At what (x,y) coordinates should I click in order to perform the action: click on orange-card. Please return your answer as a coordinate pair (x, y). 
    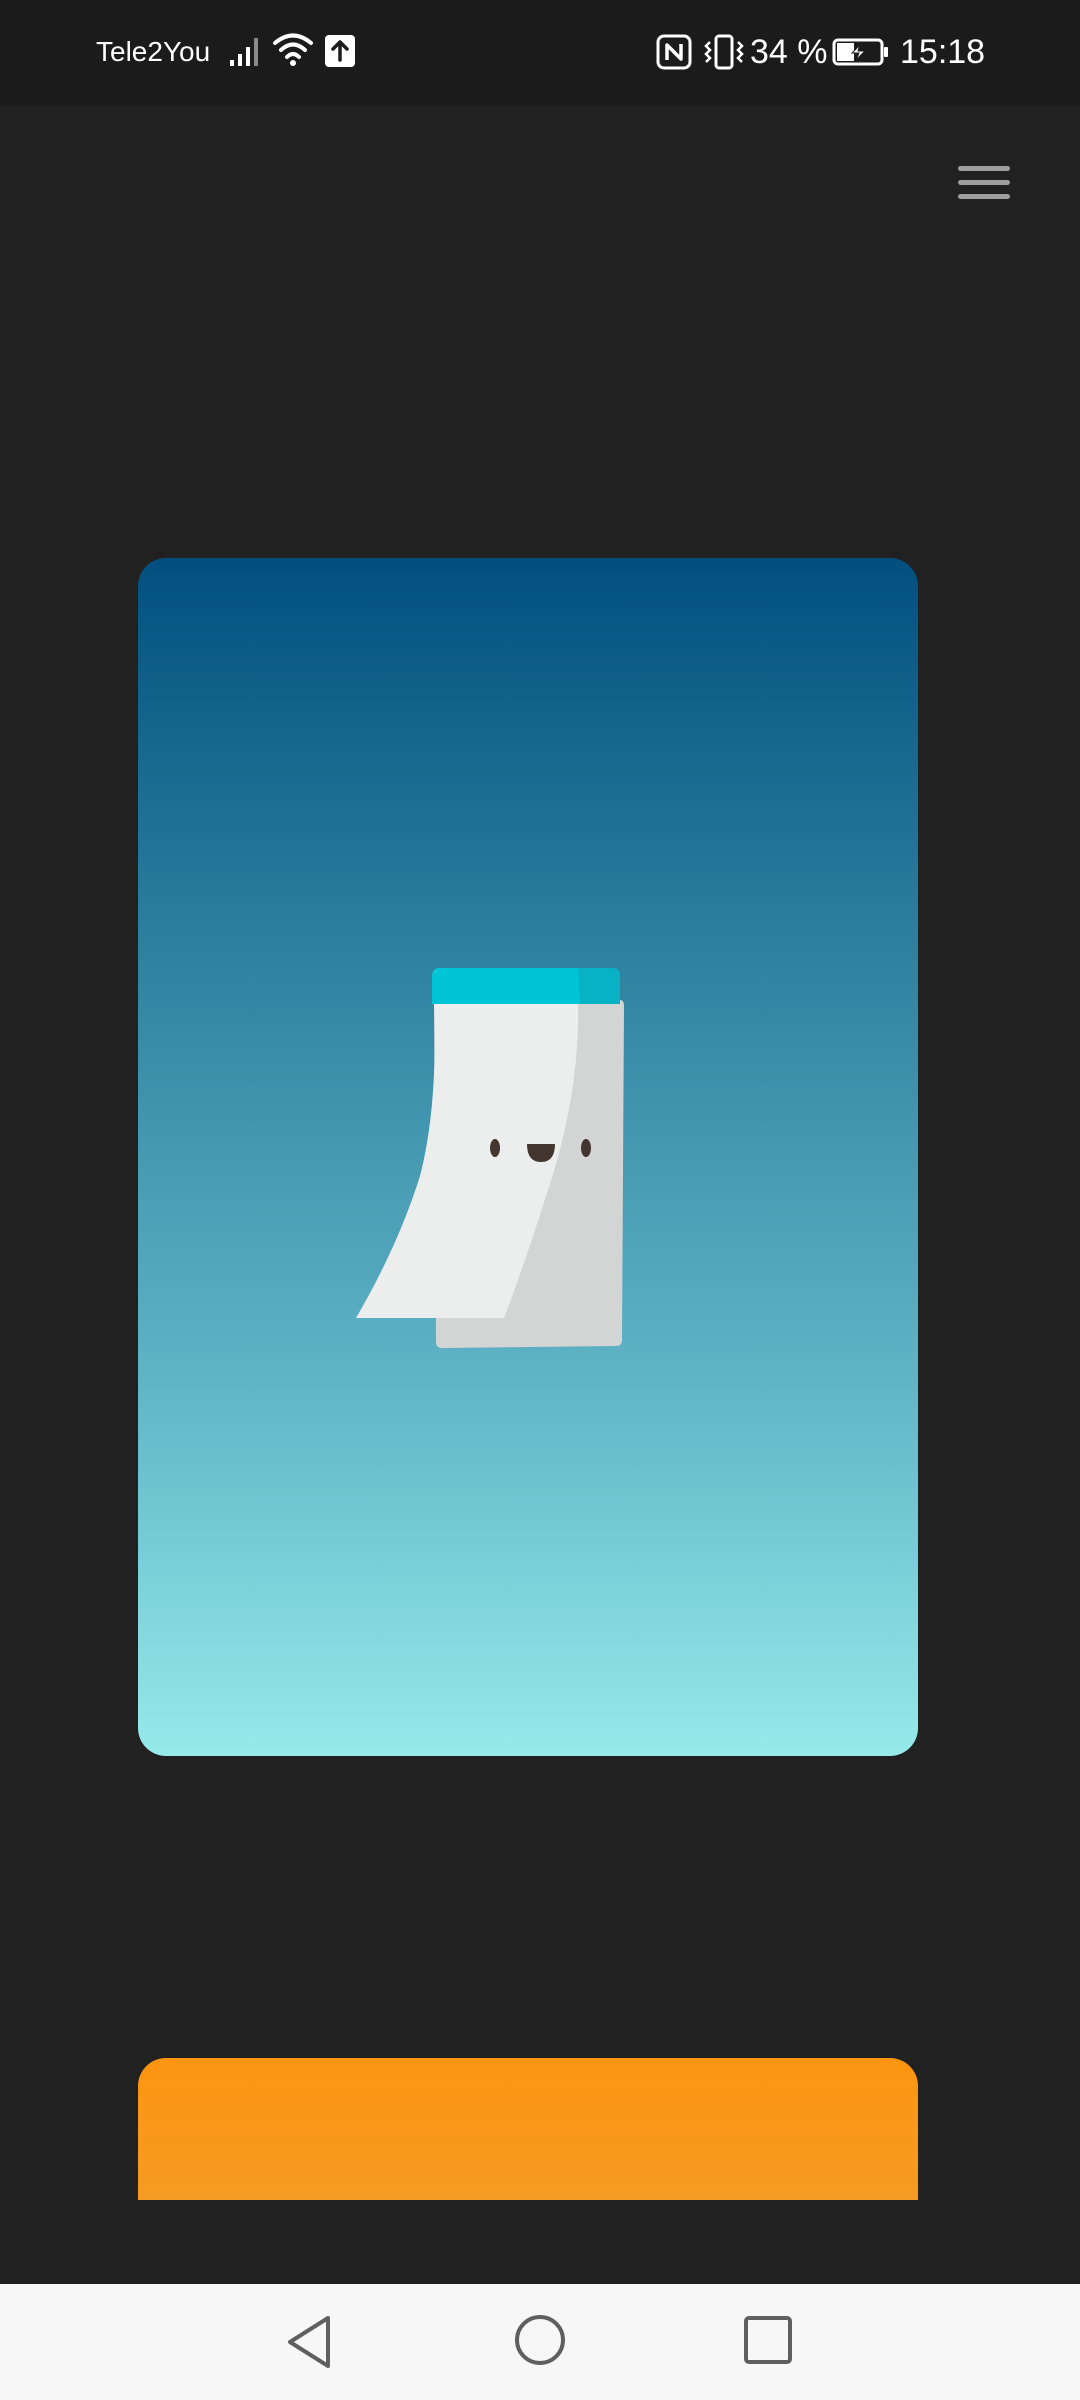
    Looking at the image, I should click on (528, 2129).